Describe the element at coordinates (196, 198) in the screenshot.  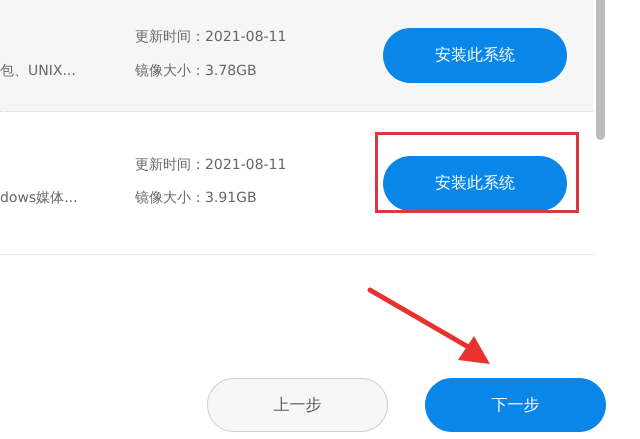
I see `image-size: 镜像大小：3.91GB` at that location.